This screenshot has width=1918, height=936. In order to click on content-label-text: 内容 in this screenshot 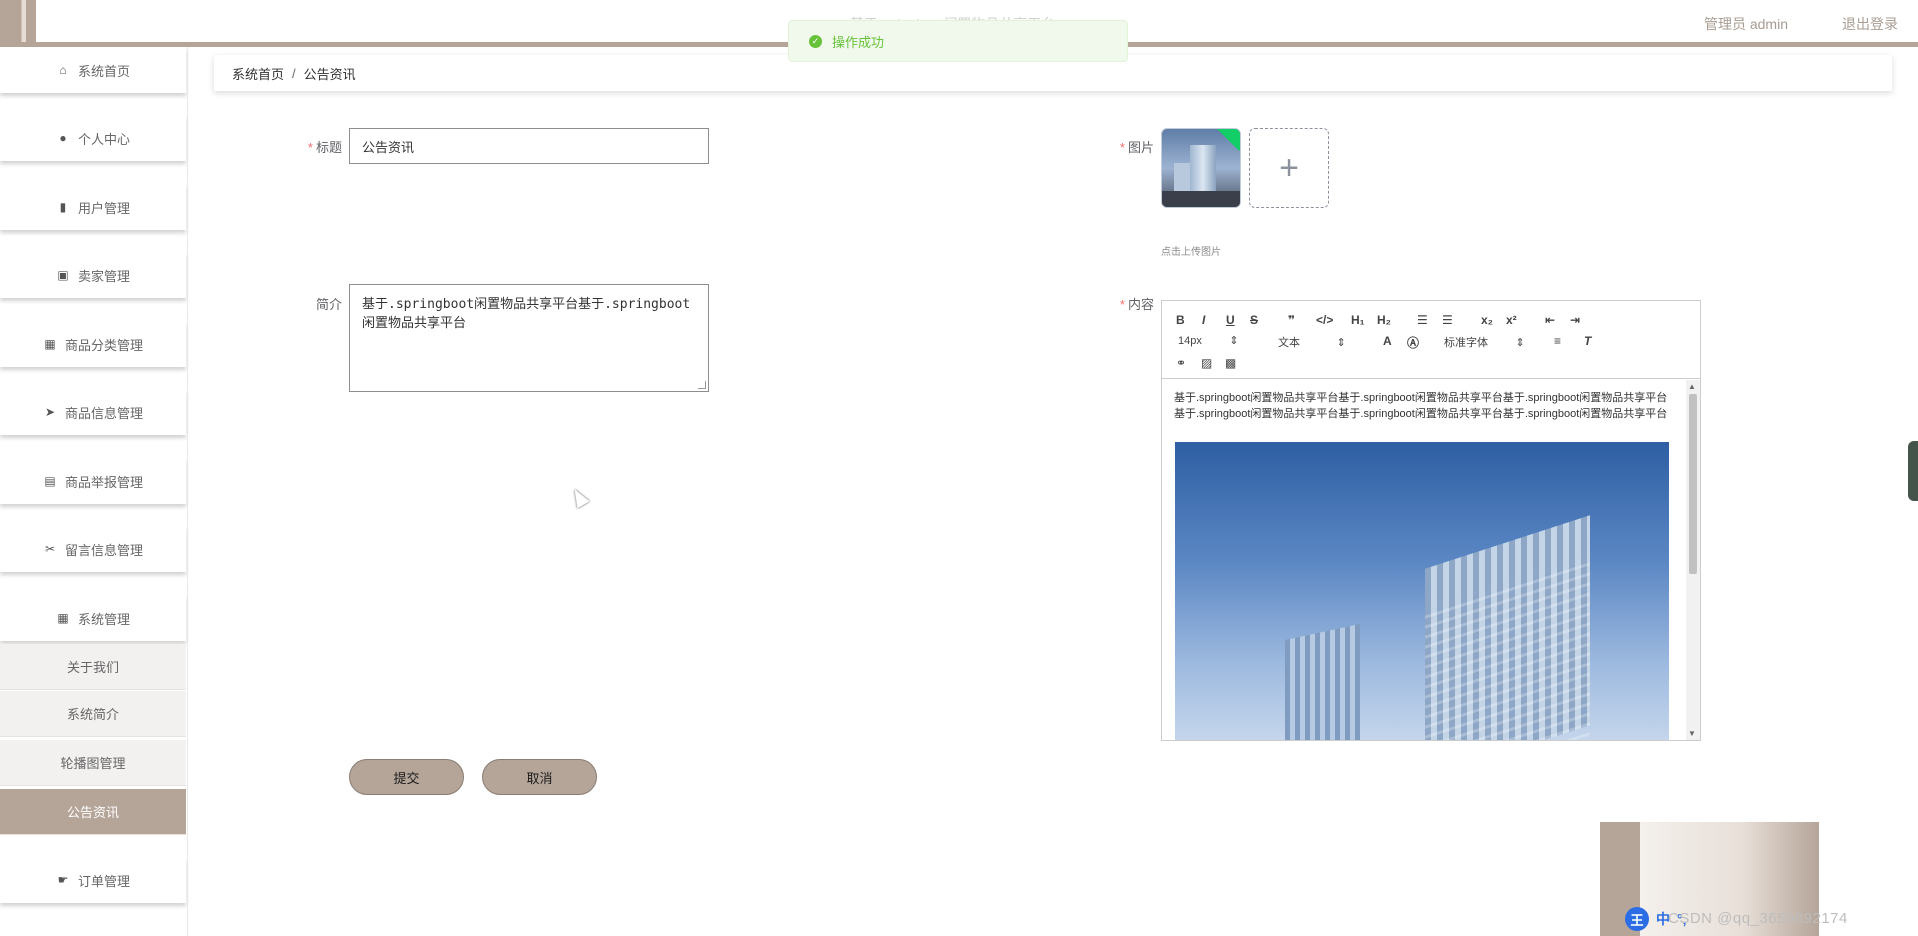, I will do `click(1140, 304)`.